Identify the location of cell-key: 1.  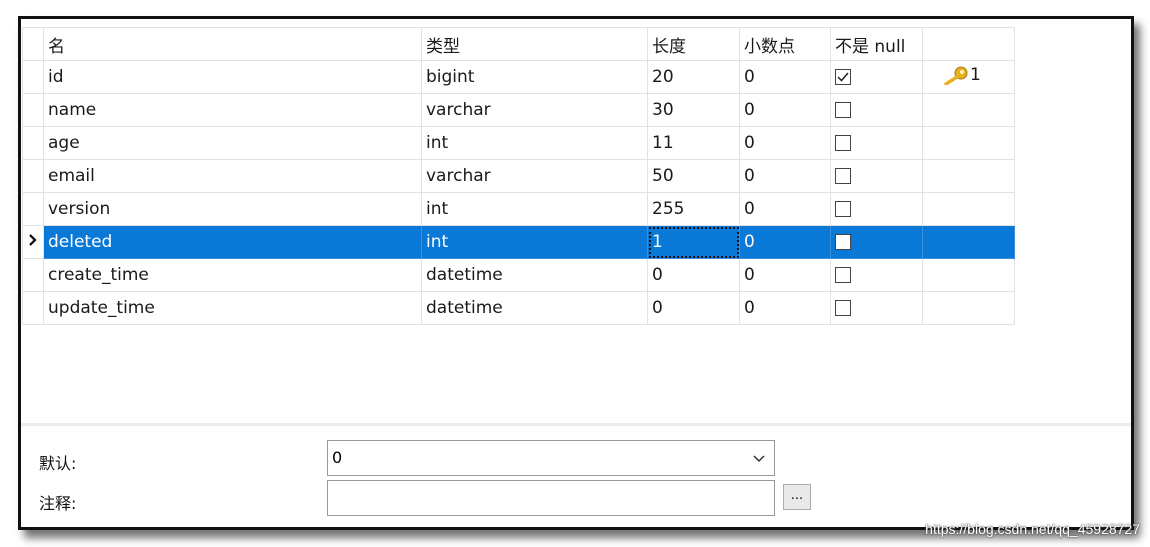
(968, 77).